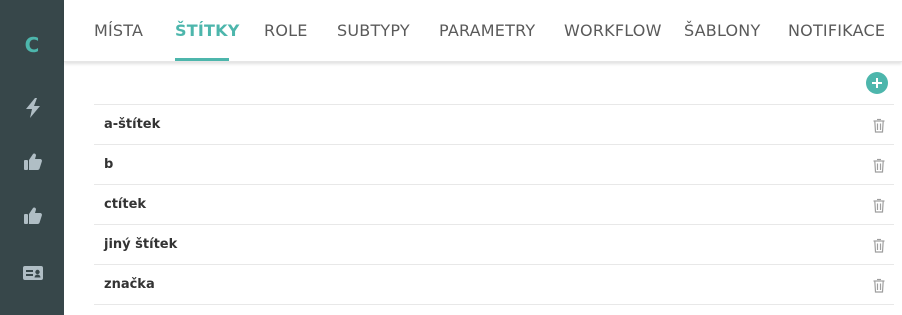 This screenshot has height=315, width=902. Describe the element at coordinates (494, 165) in the screenshot. I see `list-item: b` at that location.